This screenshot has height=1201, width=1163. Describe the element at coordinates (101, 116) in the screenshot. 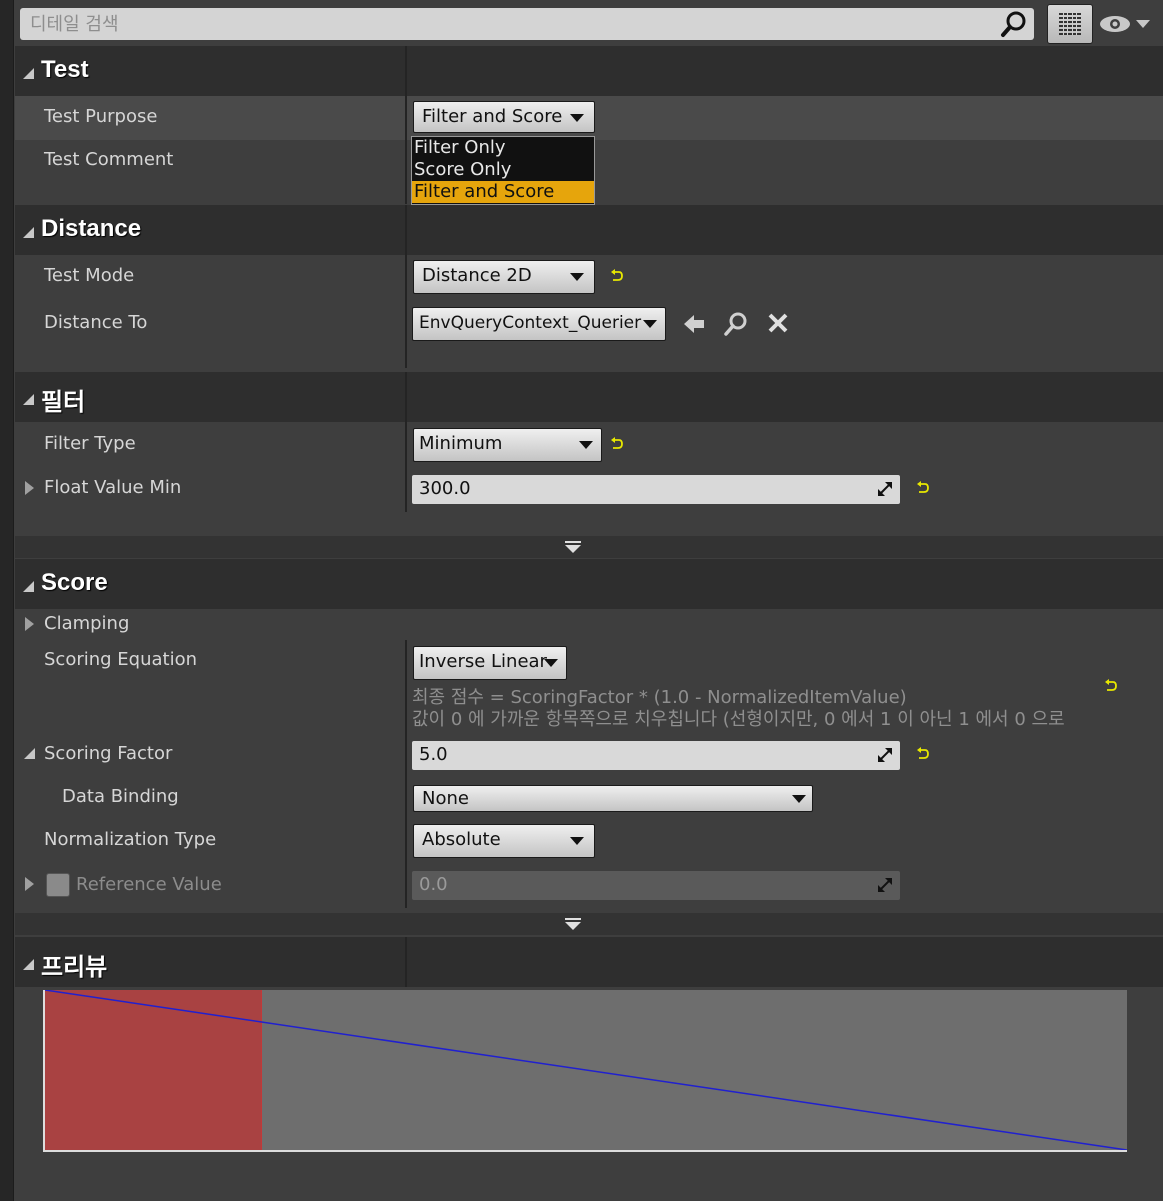

I see `test-purpose-label: Test Purpose` at that location.